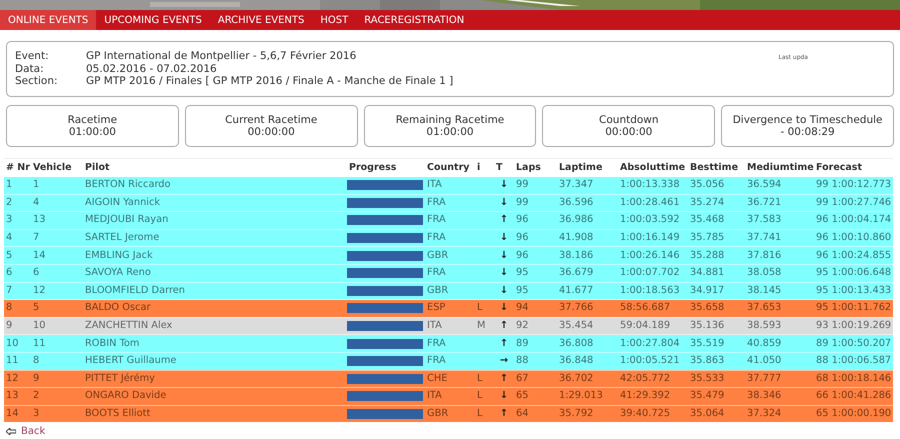 The width and height of the screenshot is (900, 439). Describe the element at coordinates (853, 273) in the screenshot. I see `forecast-cell: 95 1:00:06.648` at that location.